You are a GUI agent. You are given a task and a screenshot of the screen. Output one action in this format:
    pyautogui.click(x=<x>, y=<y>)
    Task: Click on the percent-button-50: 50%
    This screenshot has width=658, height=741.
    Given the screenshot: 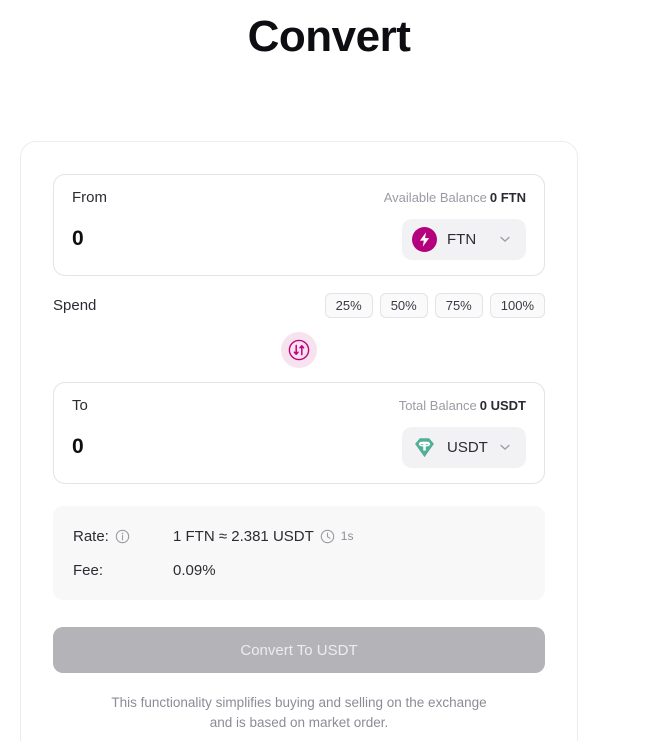 What is the action you would take?
    pyautogui.click(x=403, y=305)
    